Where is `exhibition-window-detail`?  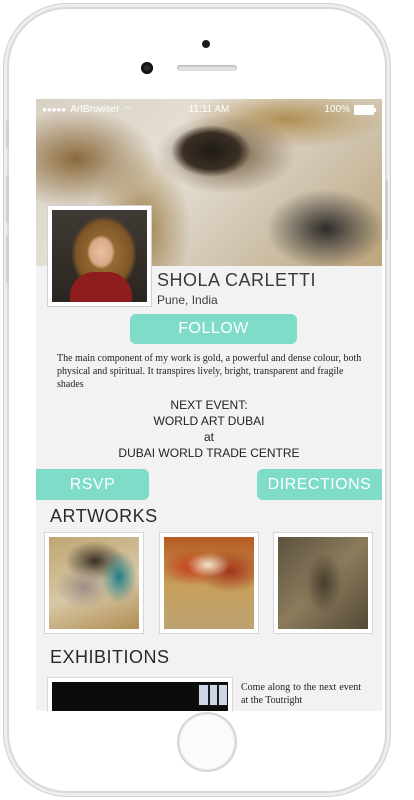 exhibition-window-detail is located at coordinates (213, 695).